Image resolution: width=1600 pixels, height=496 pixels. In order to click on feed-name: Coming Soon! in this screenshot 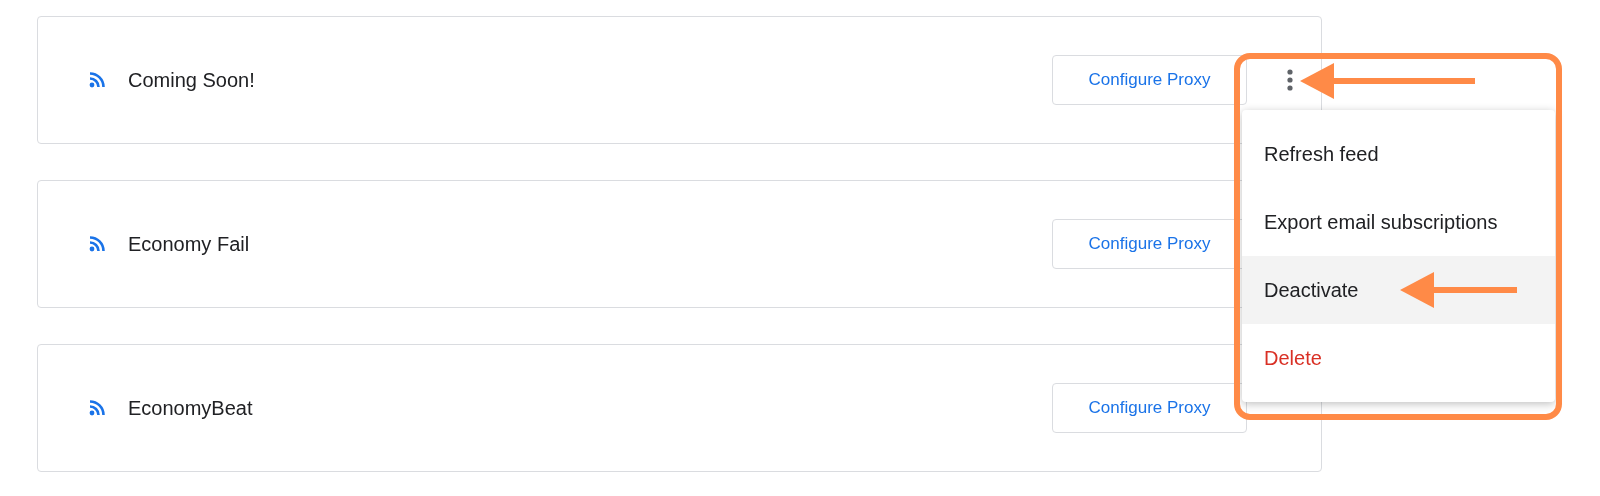, I will do `click(192, 80)`.